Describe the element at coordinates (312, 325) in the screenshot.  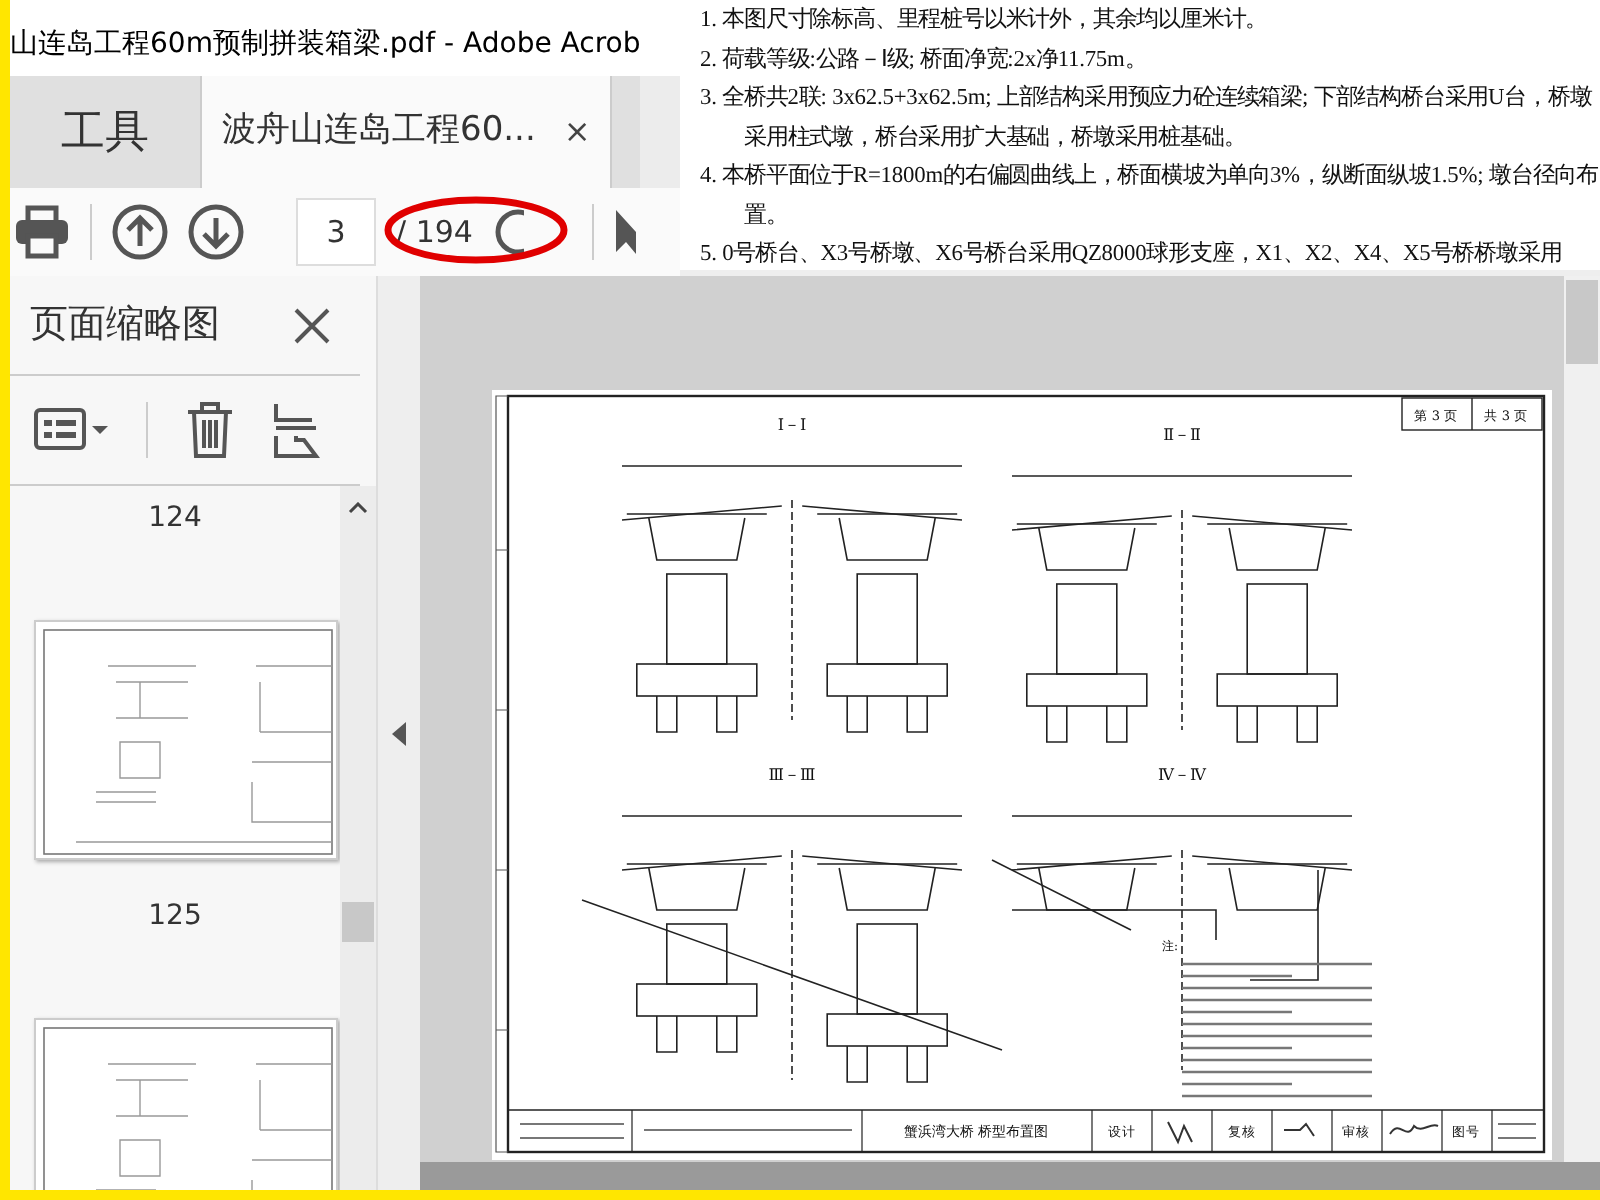
I see `close-icon` at that location.